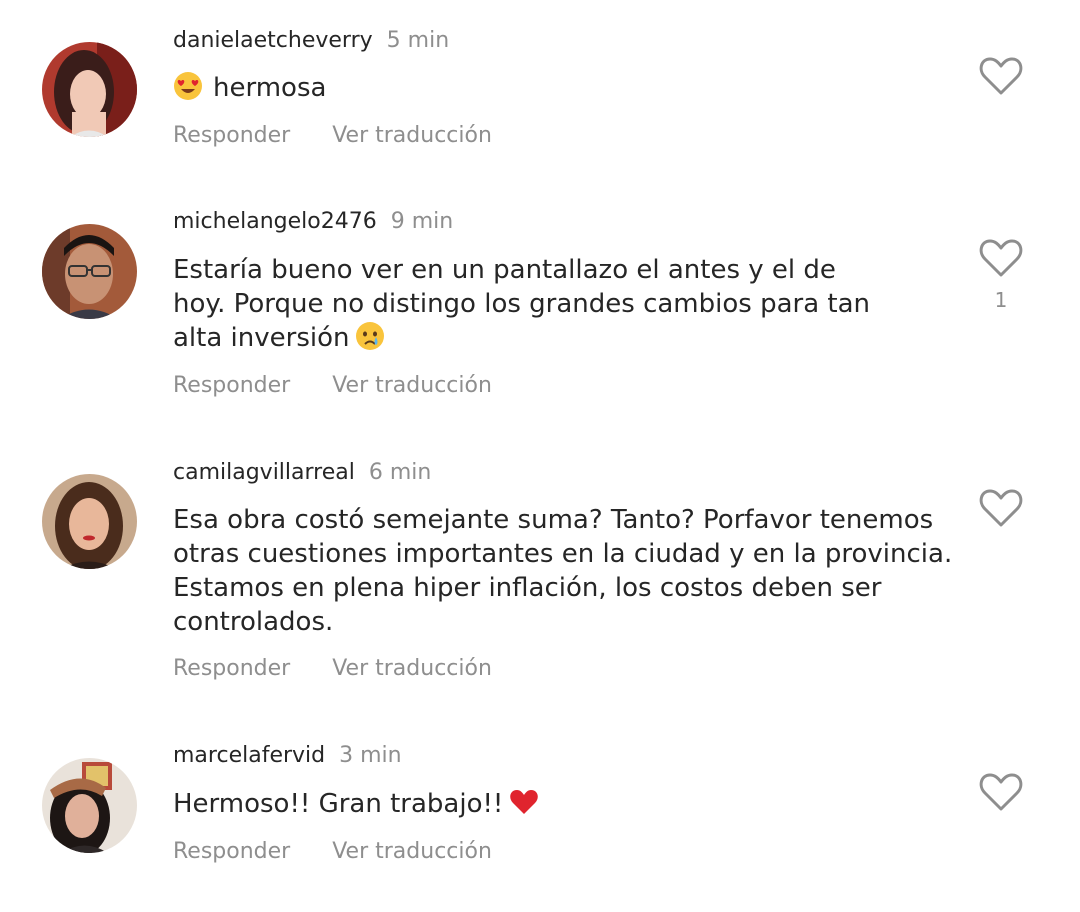  What do you see at coordinates (338, 804) in the screenshot?
I see `comment-body: Hermoso!! Gran trabajo!!` at bounding box center [338, 804].